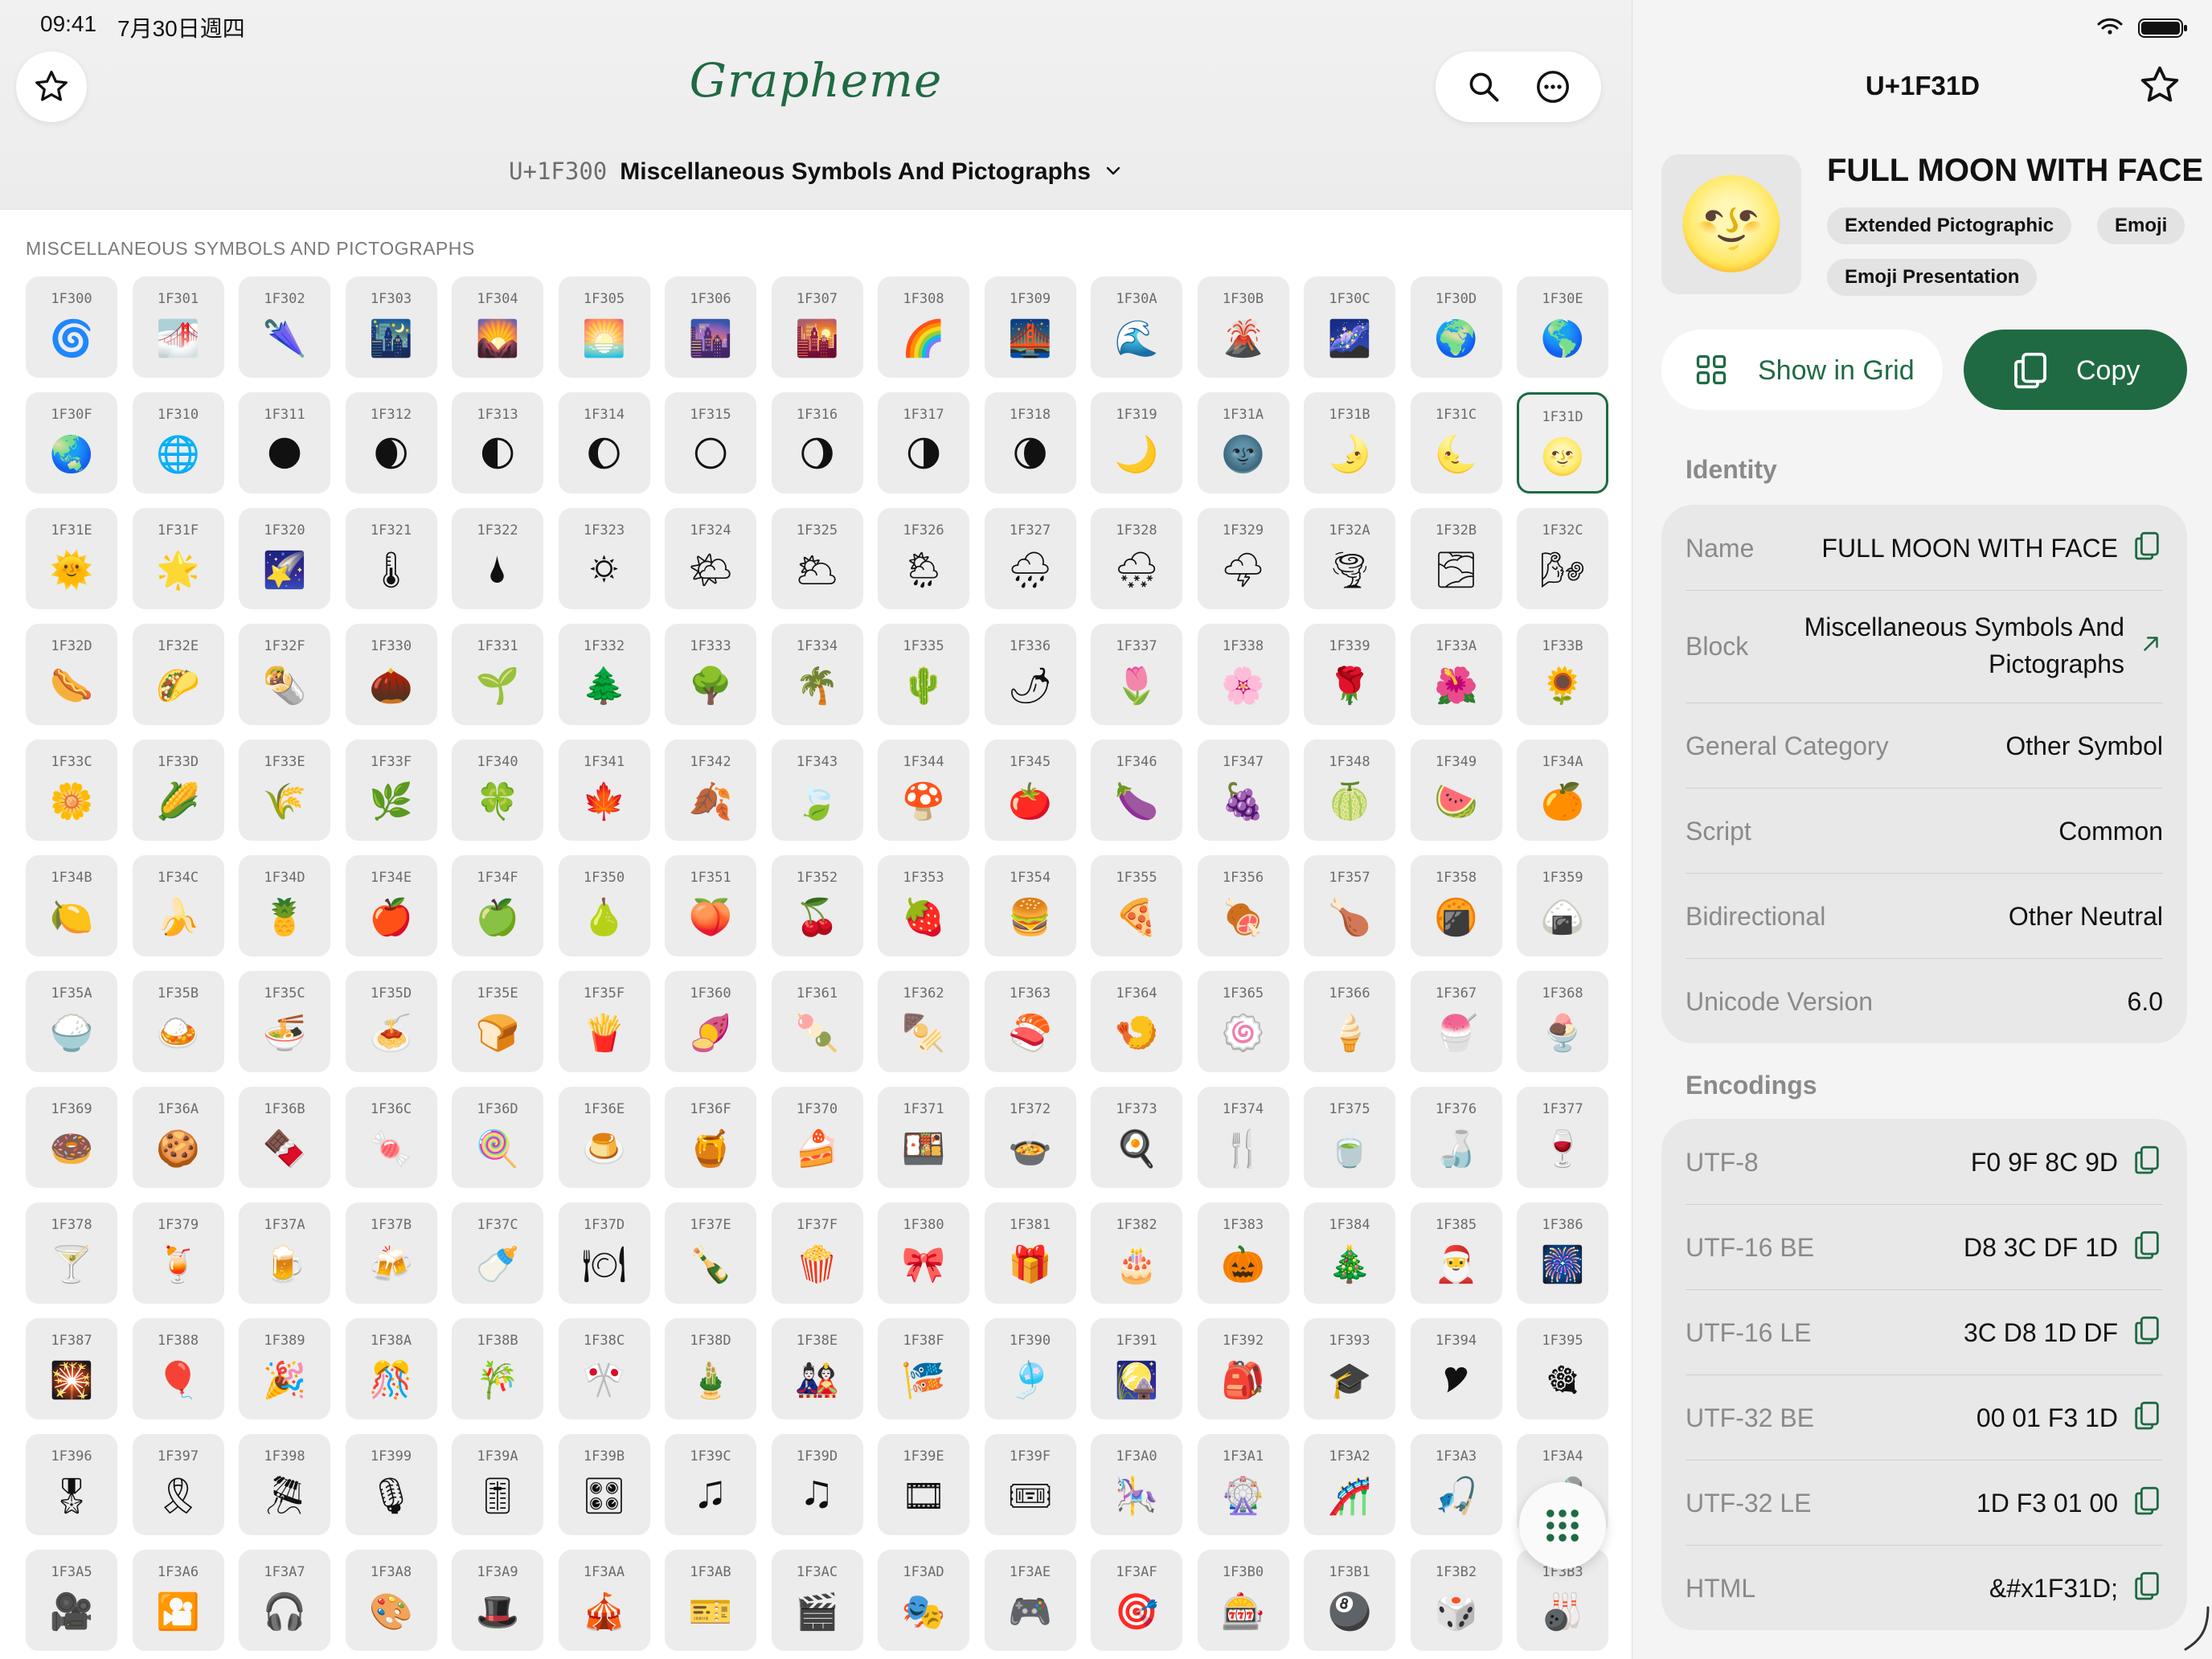  What do you see at coordinates (71, 558) in the screenshot?
I see `grid-cell: 1F31E 🌞` at bounding box center [71, 558].